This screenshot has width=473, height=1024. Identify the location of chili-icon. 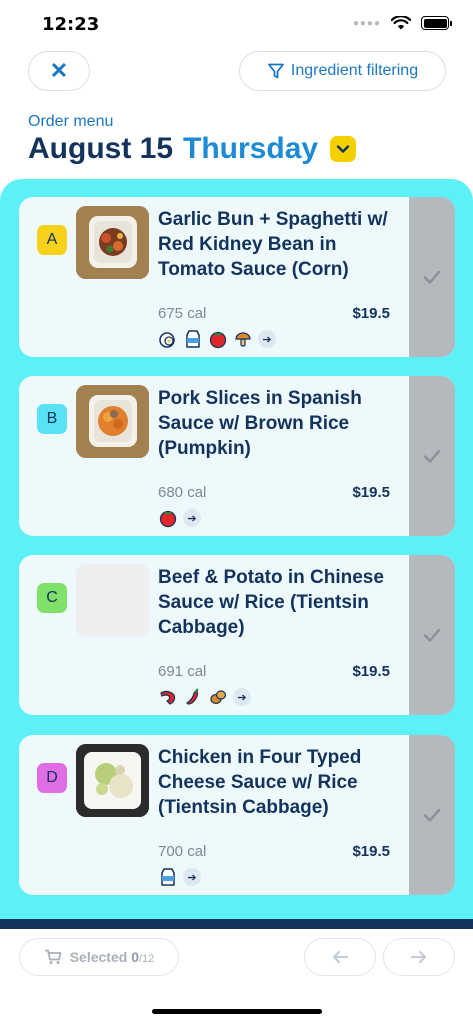
(193, 697).